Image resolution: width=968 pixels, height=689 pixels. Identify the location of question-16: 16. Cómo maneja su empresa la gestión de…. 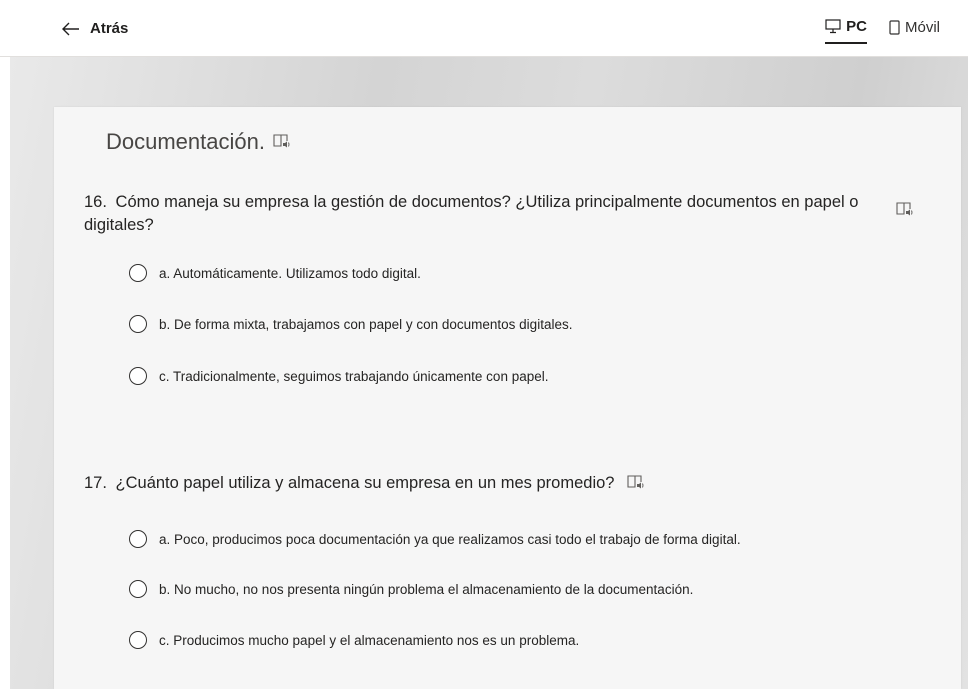
(498, 214).